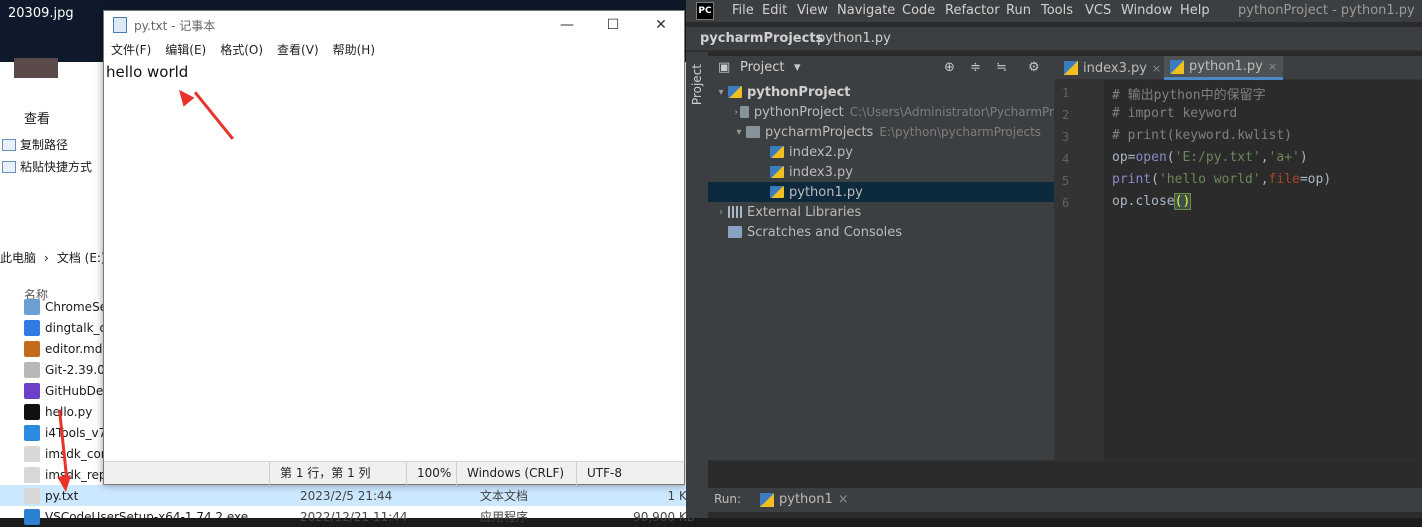  What do you see at coordinates (394, 473) in the screenshot?
I see `notepad-statusbar: 第 1 行，第 1 列 100% Windows (CRLF) UTF-8` at bounding box center [394, 473].